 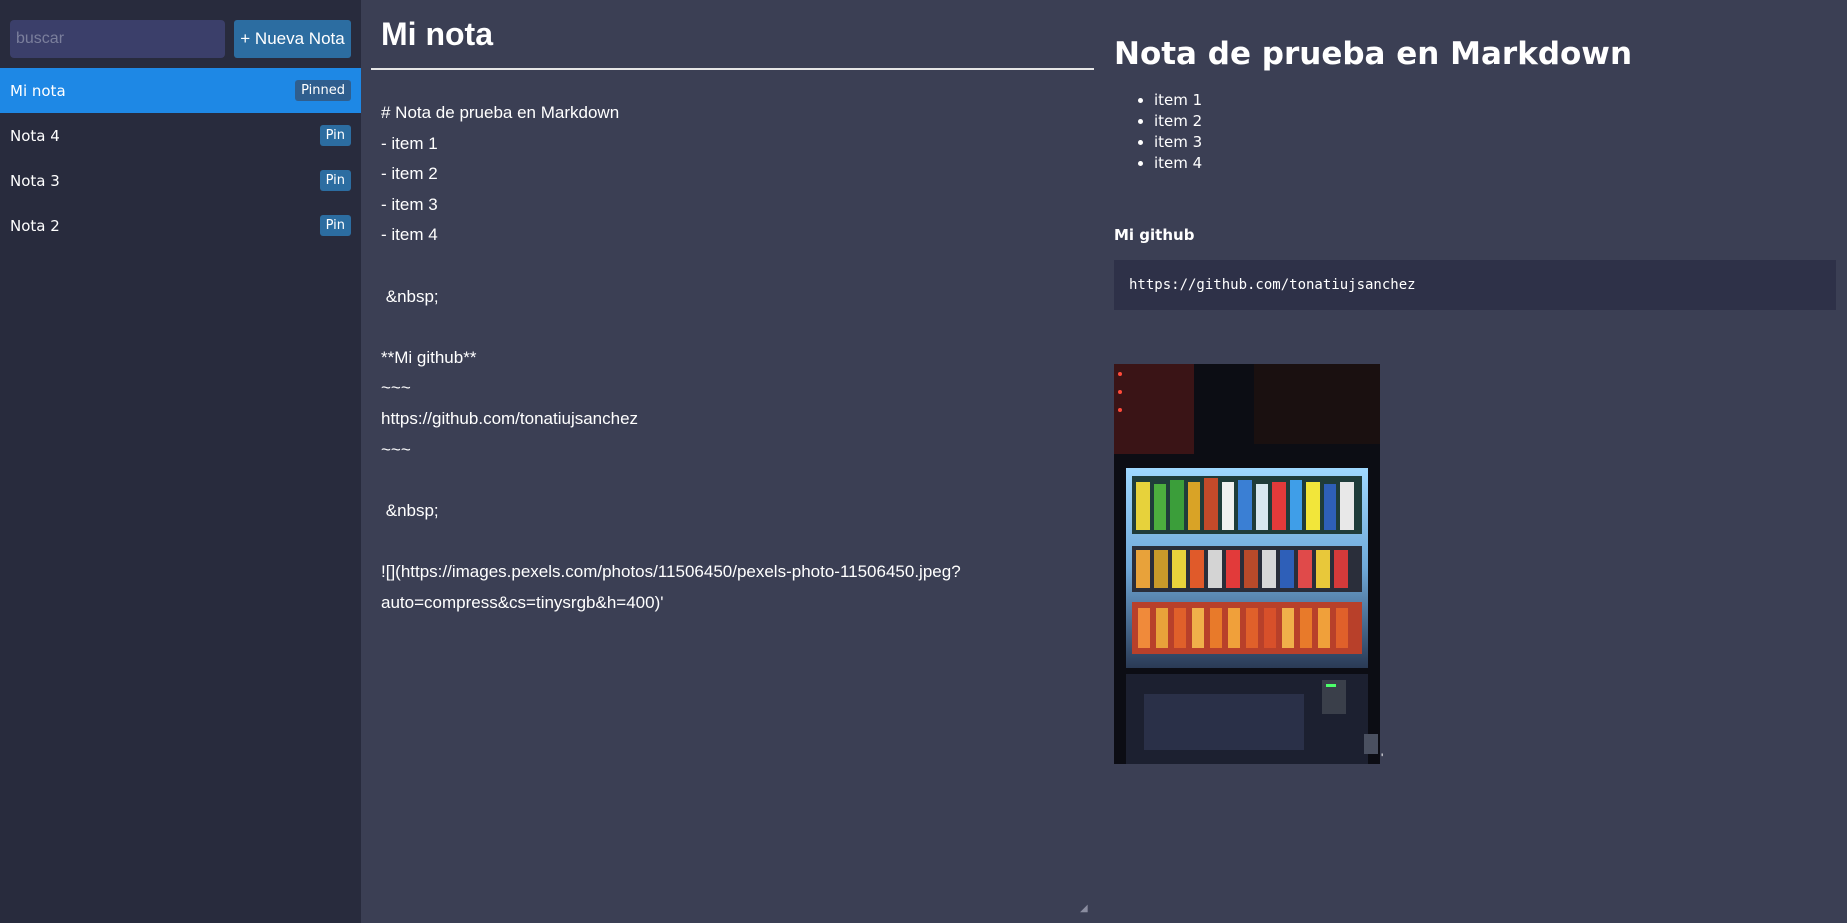 I want to click on preview-code-block: https://github.com/tonatiujsanchez, so click(x=1475, y=285).